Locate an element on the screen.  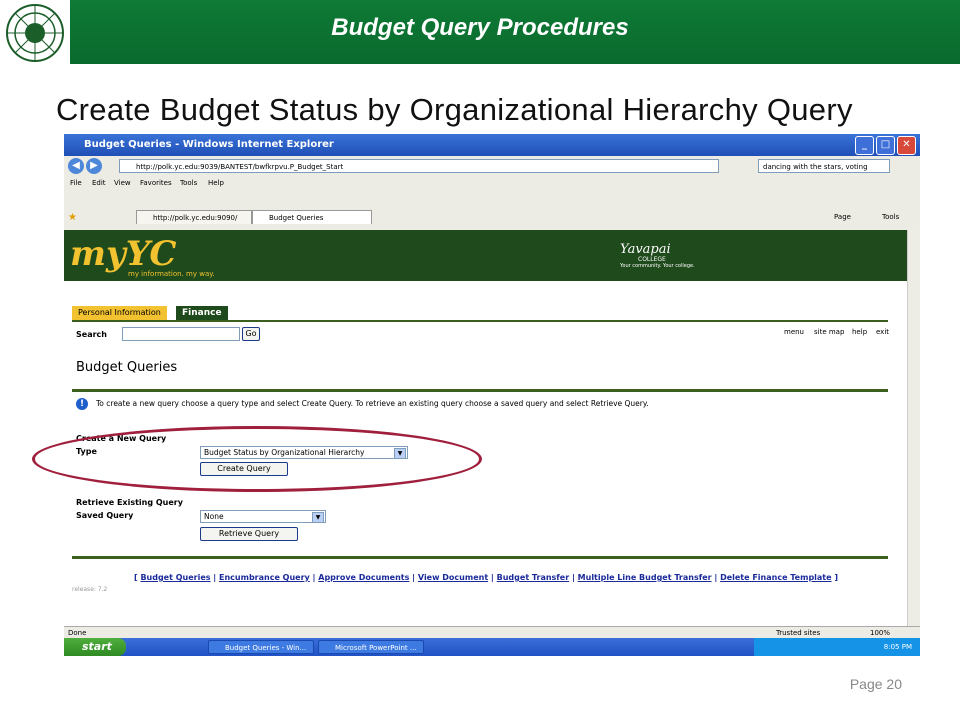
link-menu: menu is located at coordinates (794, 332).